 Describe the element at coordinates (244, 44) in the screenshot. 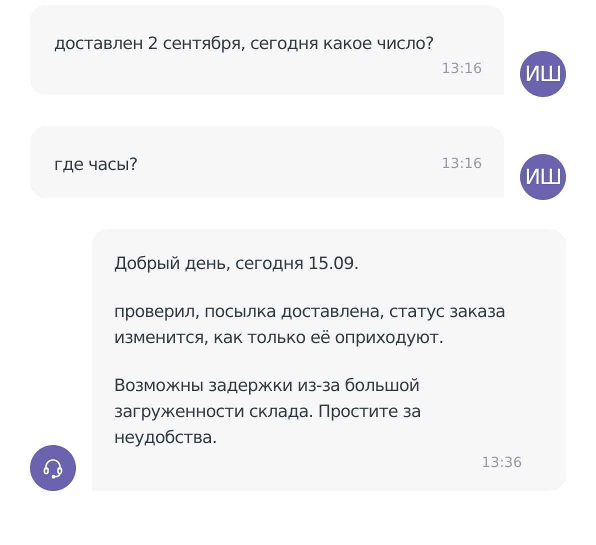

I see `message-text: доставлен 2 сентября, сегодня какое число?` at that location.